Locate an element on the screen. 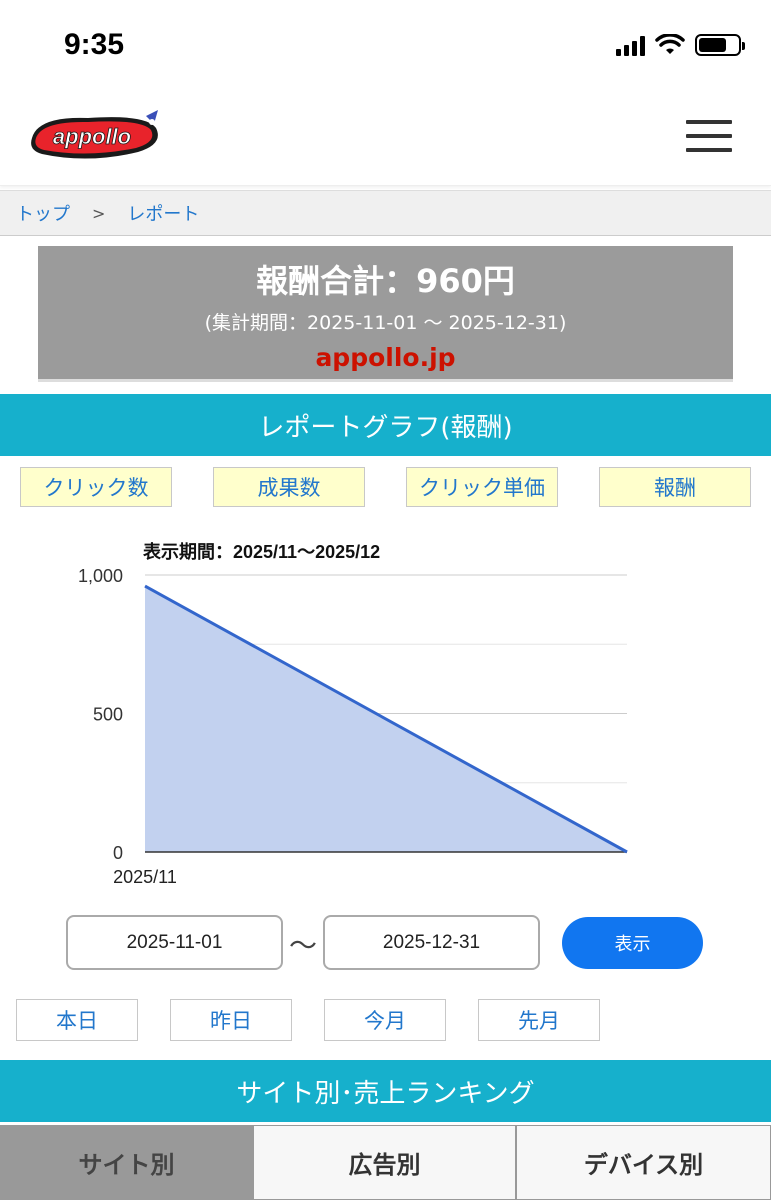 Image resolution: width=771 pixels, height=1200 pixels. tab-by-device: デバイス別 is located at coordinates (643, 1162).